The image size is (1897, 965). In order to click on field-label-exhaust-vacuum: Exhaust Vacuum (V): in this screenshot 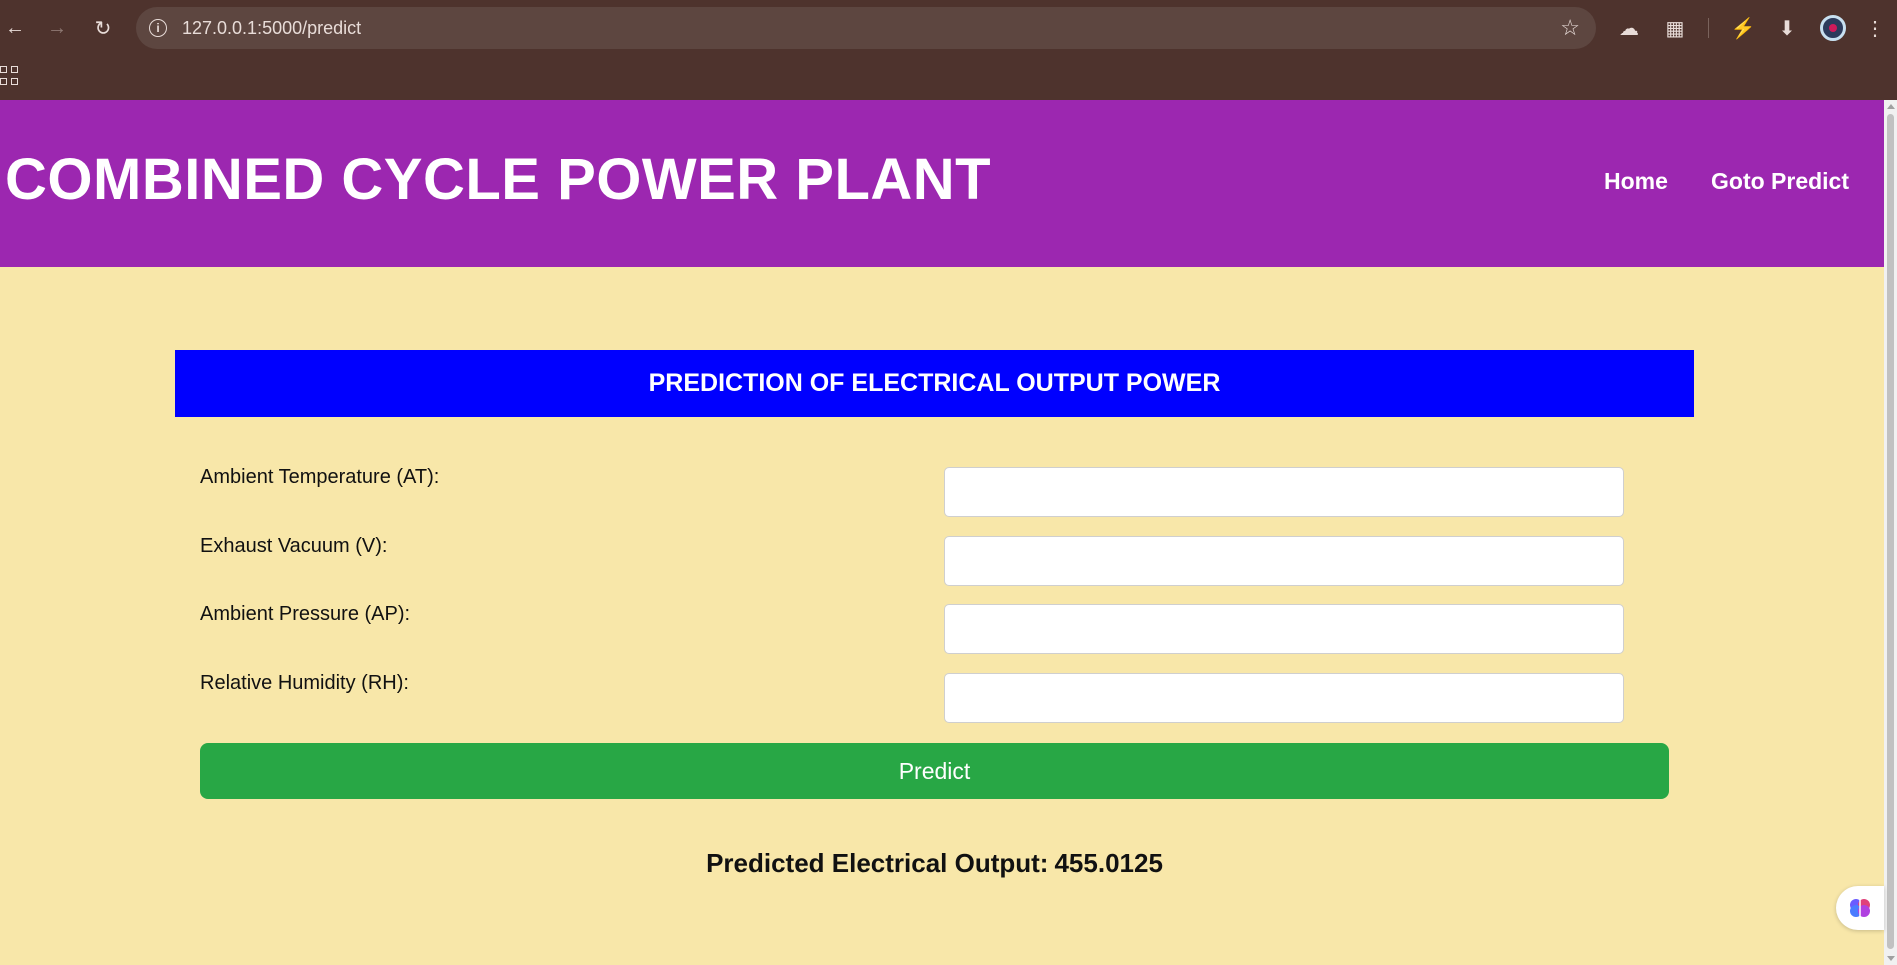, I will do `click(294, 546)`.